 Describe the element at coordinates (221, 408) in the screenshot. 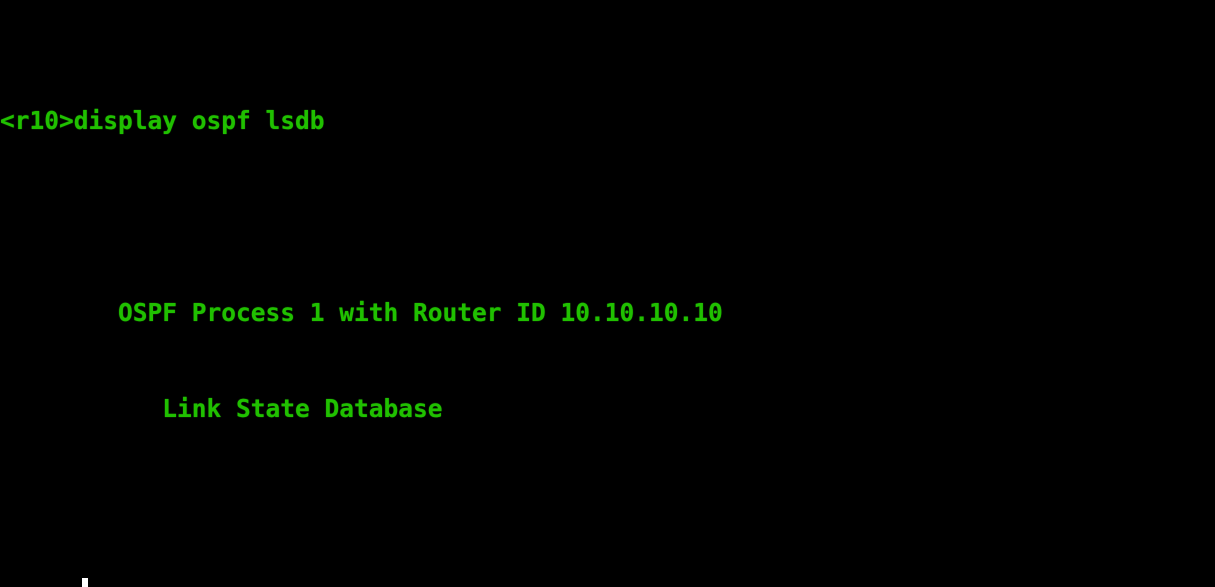

I see `link-state-database-line: Link State Database` at that location.